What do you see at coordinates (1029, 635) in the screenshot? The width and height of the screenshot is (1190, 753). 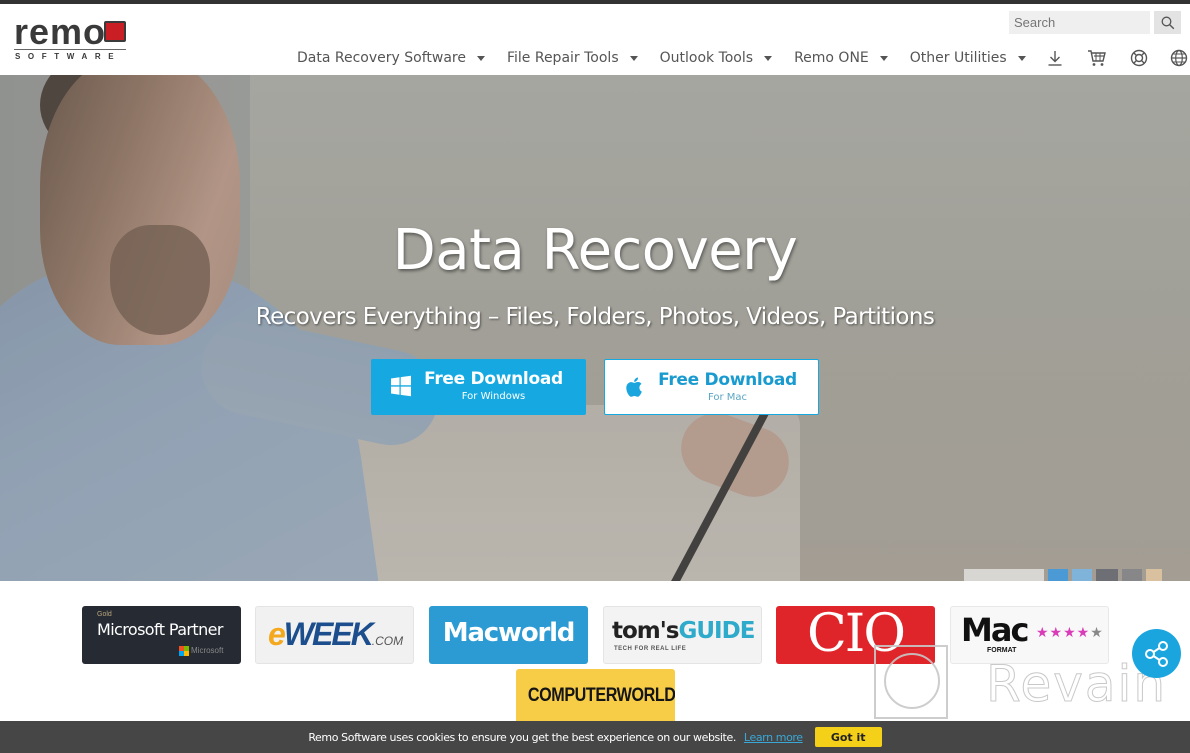 I see `mac-format-logo: Mac FORMAT ★★★★★` at bounding box center [1029, 635].